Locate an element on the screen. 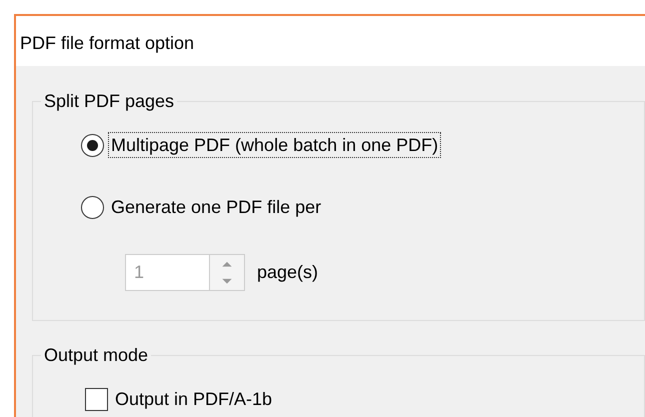  checkbox-label: Output in PDF/A-1b is located at coordinates (194, 399).